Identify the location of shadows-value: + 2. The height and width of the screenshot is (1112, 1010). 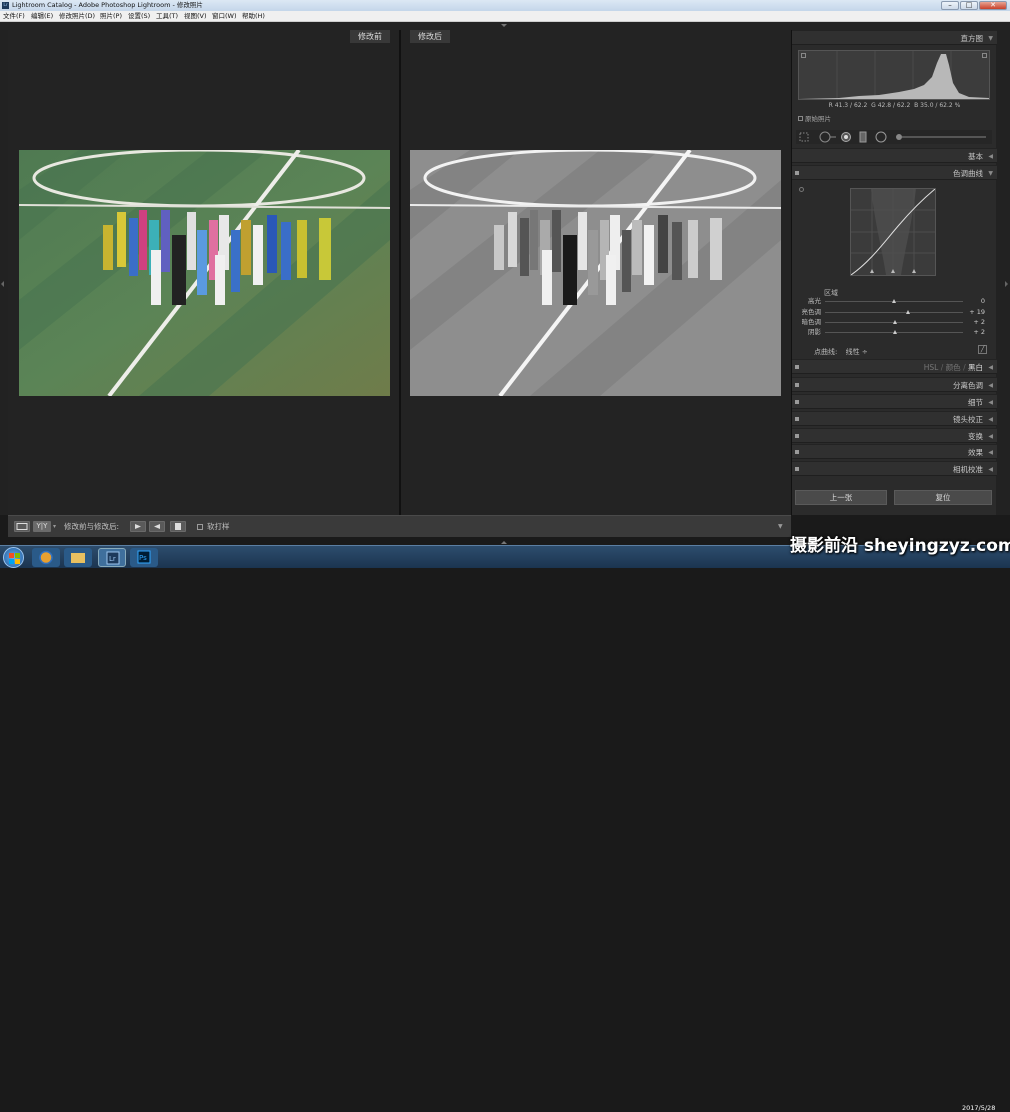
(979, 332).